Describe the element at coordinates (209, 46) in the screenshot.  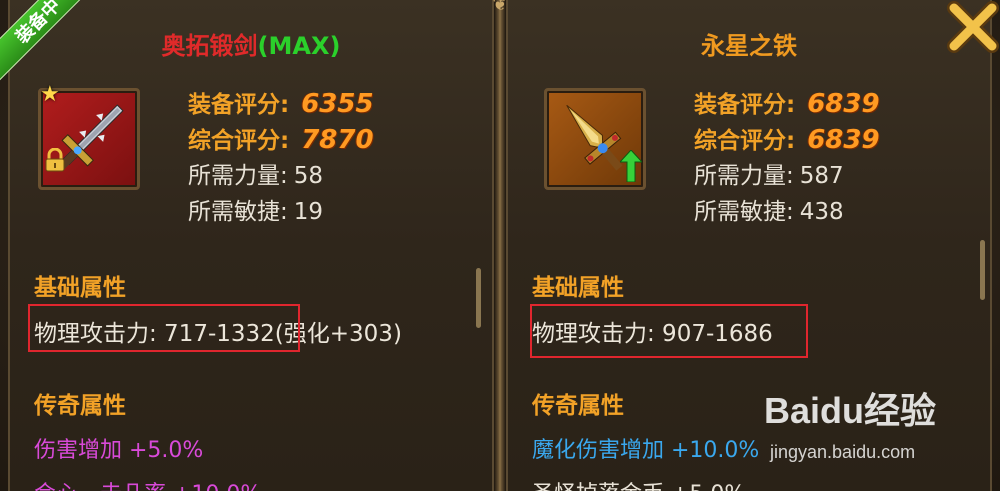
I see `equipped-item-name: 奥拓锻剑` at that location.